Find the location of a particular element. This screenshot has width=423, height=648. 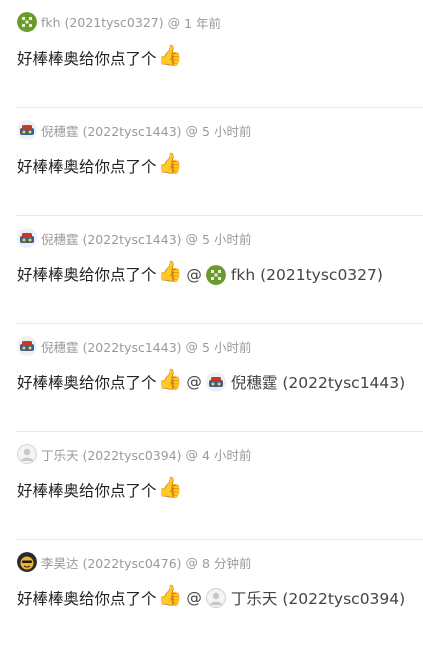

comment-time: 4 小时前 is located at coordinates (227, 455).